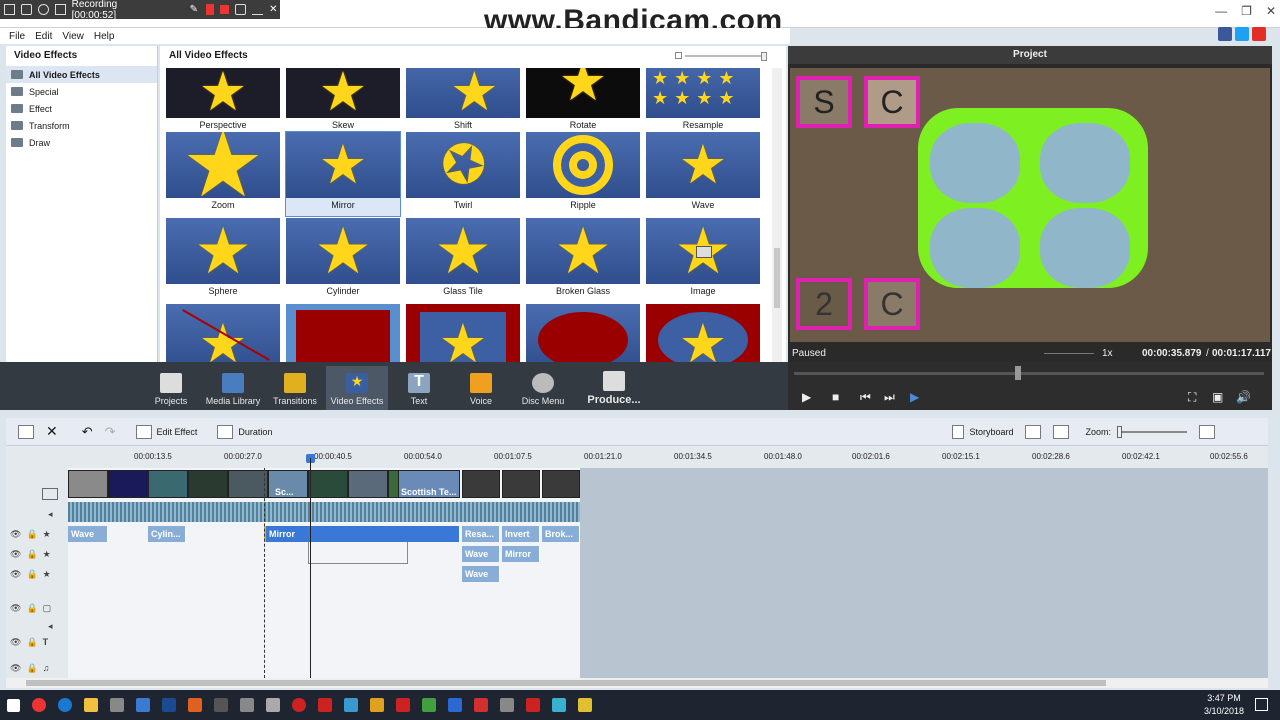  Describe the element at coordinates (1069, 353) in the screenshot. I see `speed-slider` at that location.